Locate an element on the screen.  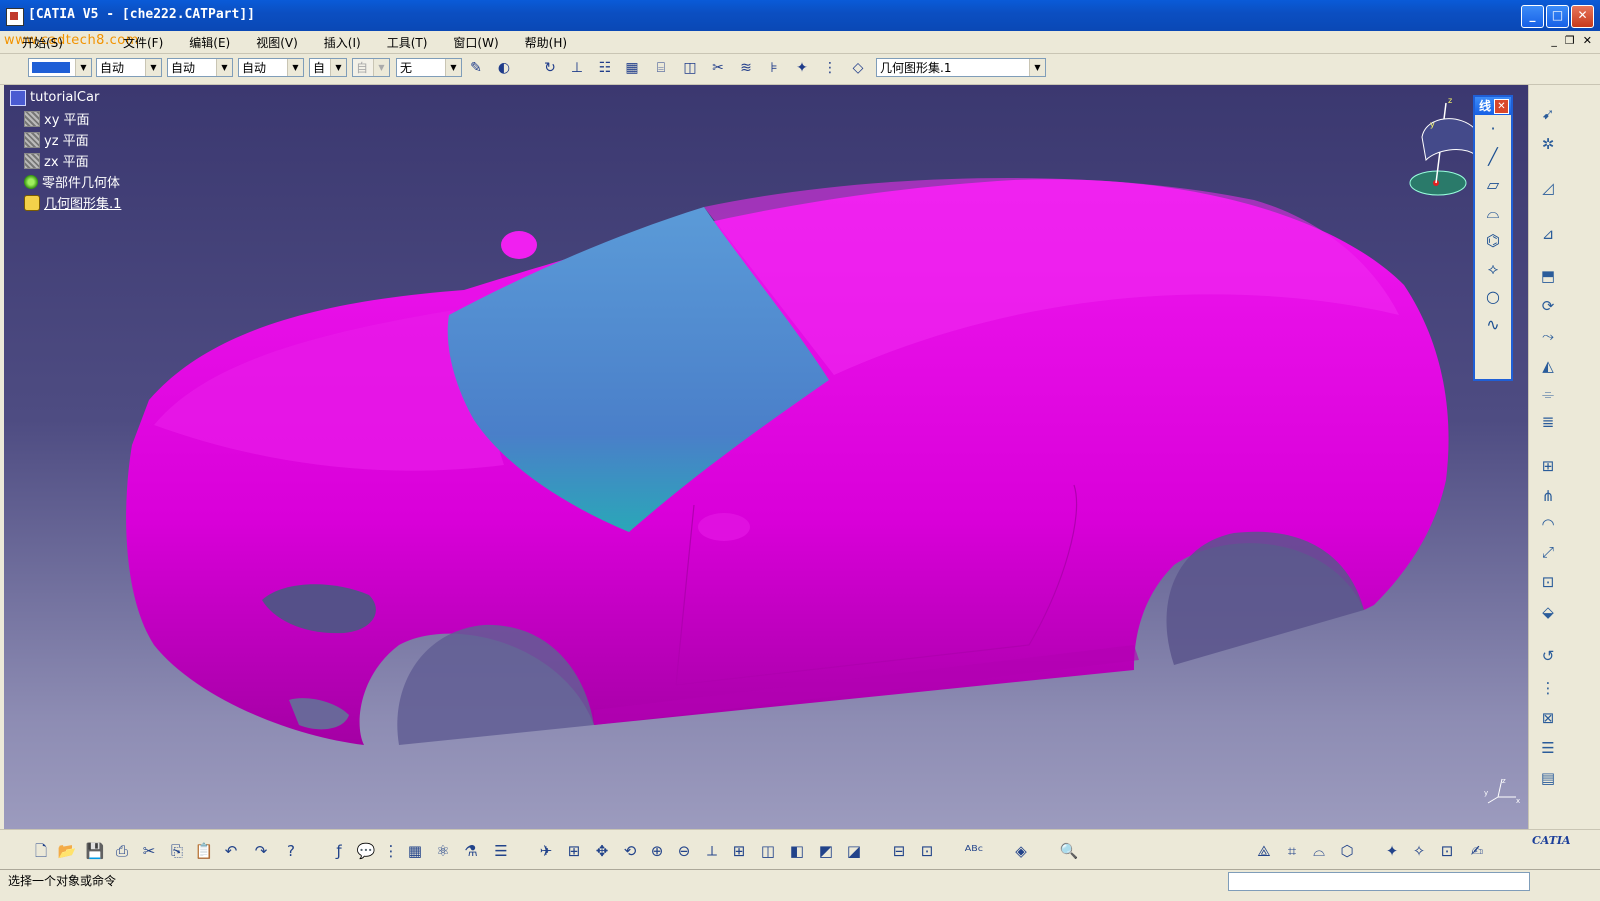
split-icon: ⋔ is located at coordinates (1548, 496).